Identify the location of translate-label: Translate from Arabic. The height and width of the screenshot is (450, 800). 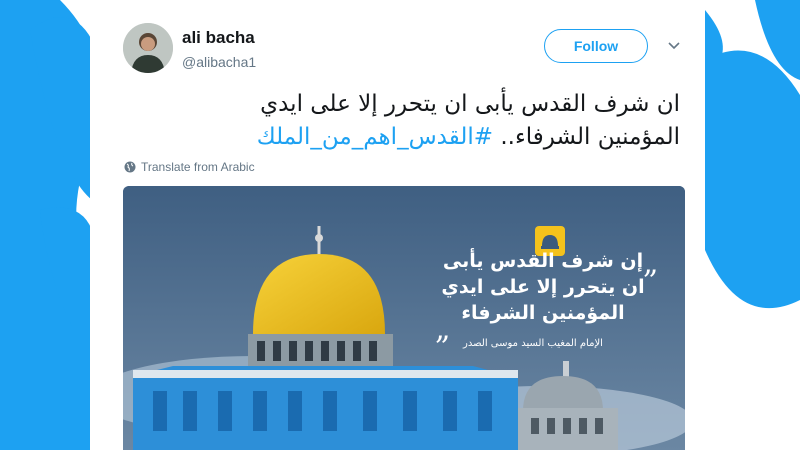
(198, 167).